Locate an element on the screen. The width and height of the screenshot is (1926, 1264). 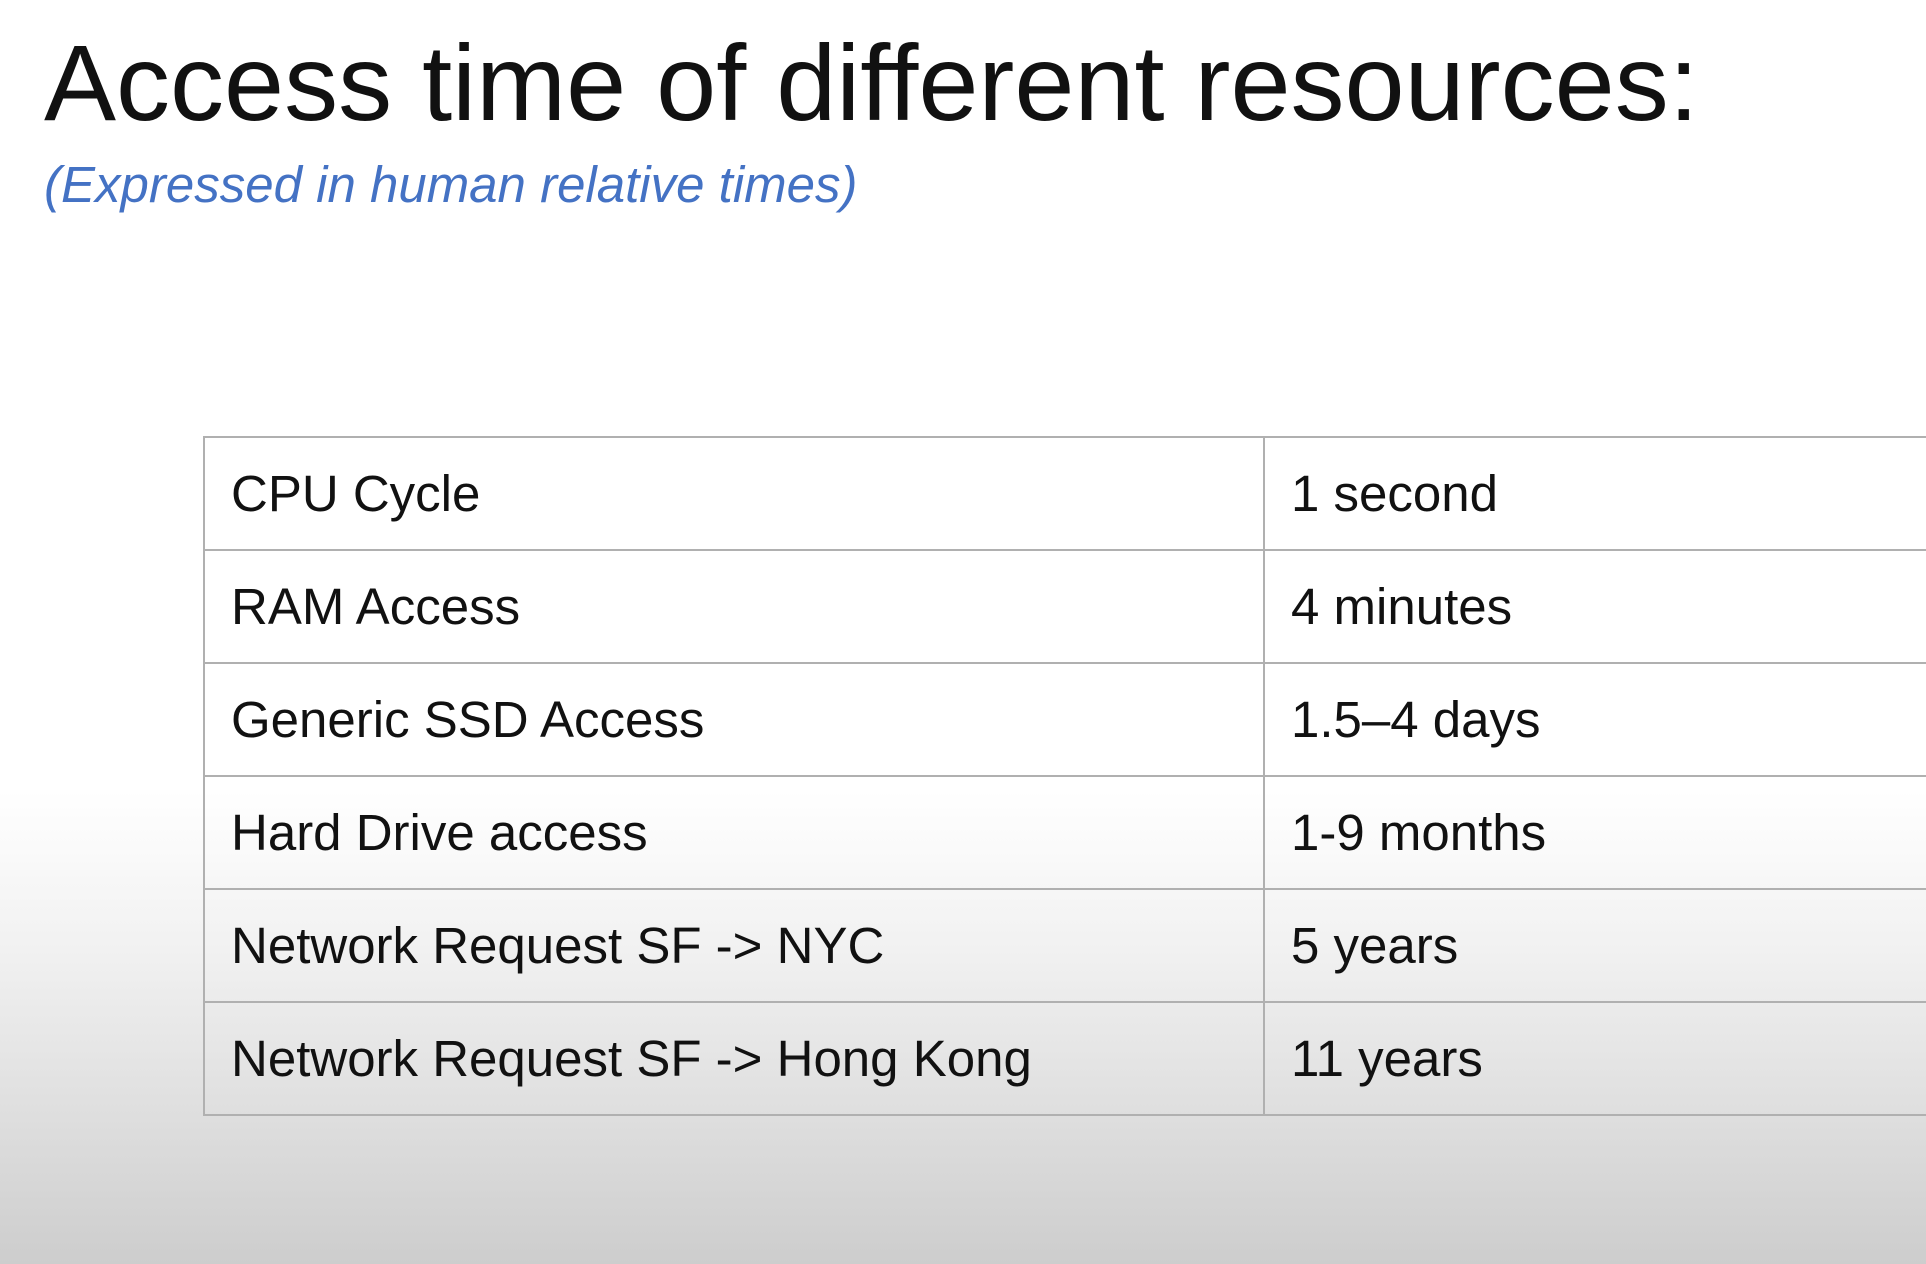
table-row: Network Request SF -> Hong Kong 11 years is located at coordinates (1064, 1058).